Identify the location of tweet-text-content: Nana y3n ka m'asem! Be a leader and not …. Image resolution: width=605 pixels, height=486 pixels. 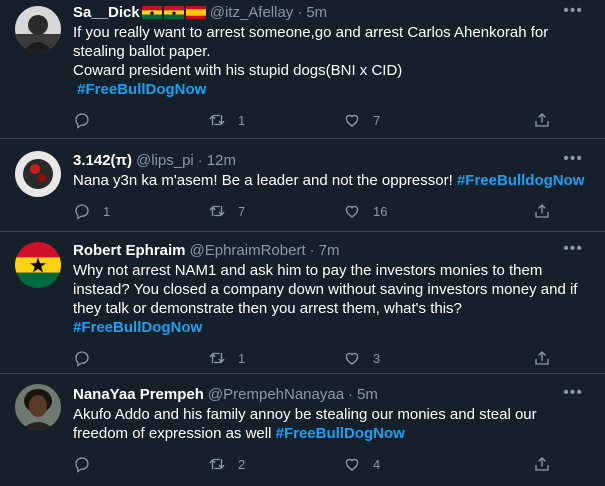
(263, 180).